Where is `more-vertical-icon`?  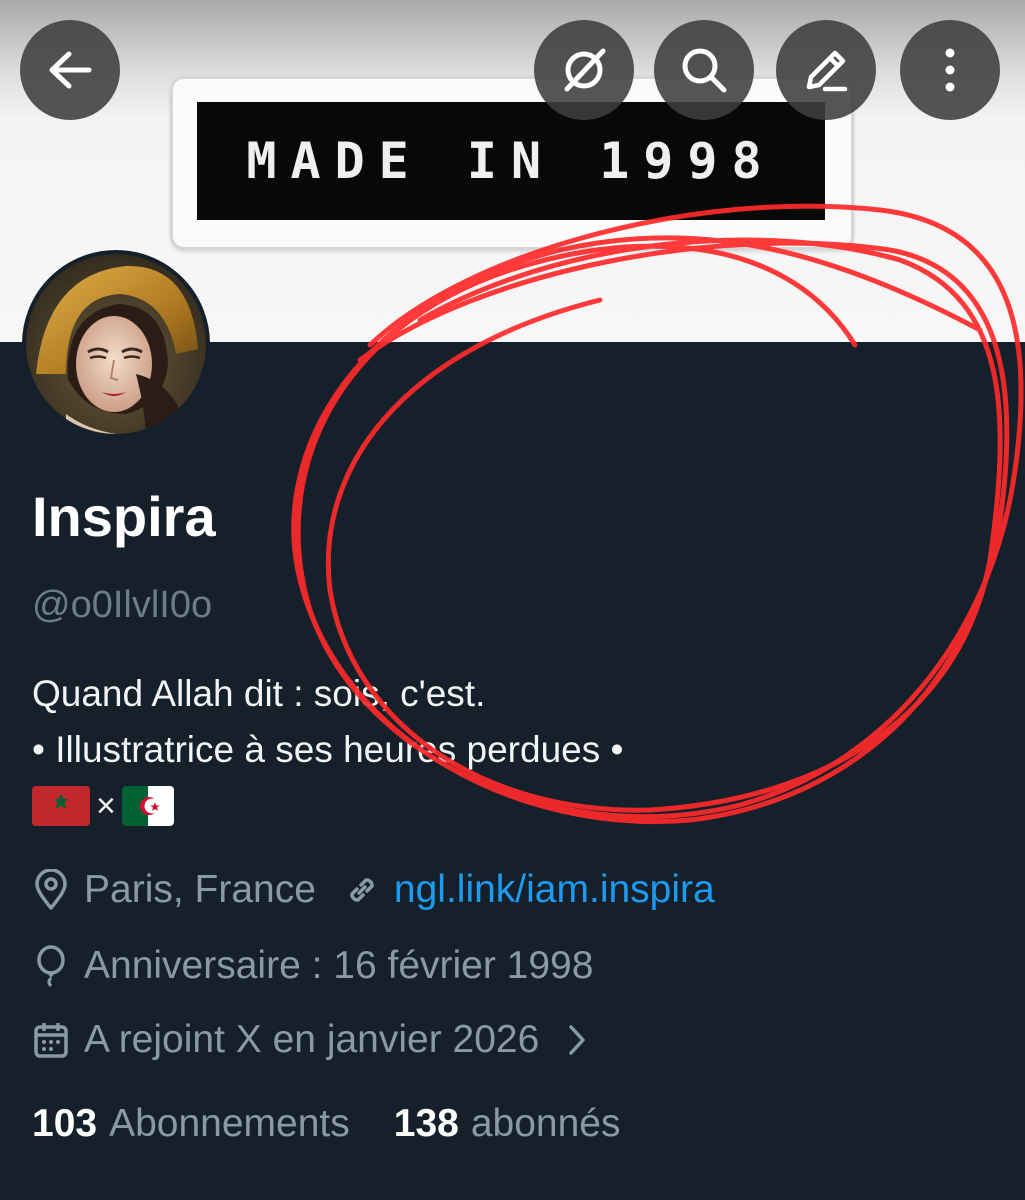
more-vertical-icon is located at coordinates (950, 70).